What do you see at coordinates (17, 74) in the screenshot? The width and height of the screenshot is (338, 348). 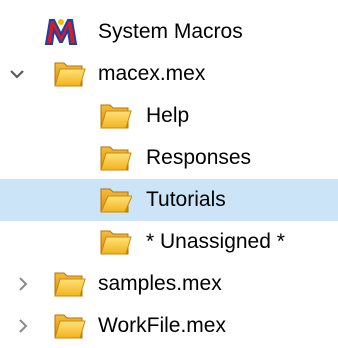 I see `chevron-down-icon` at bounding box center [17, 74].